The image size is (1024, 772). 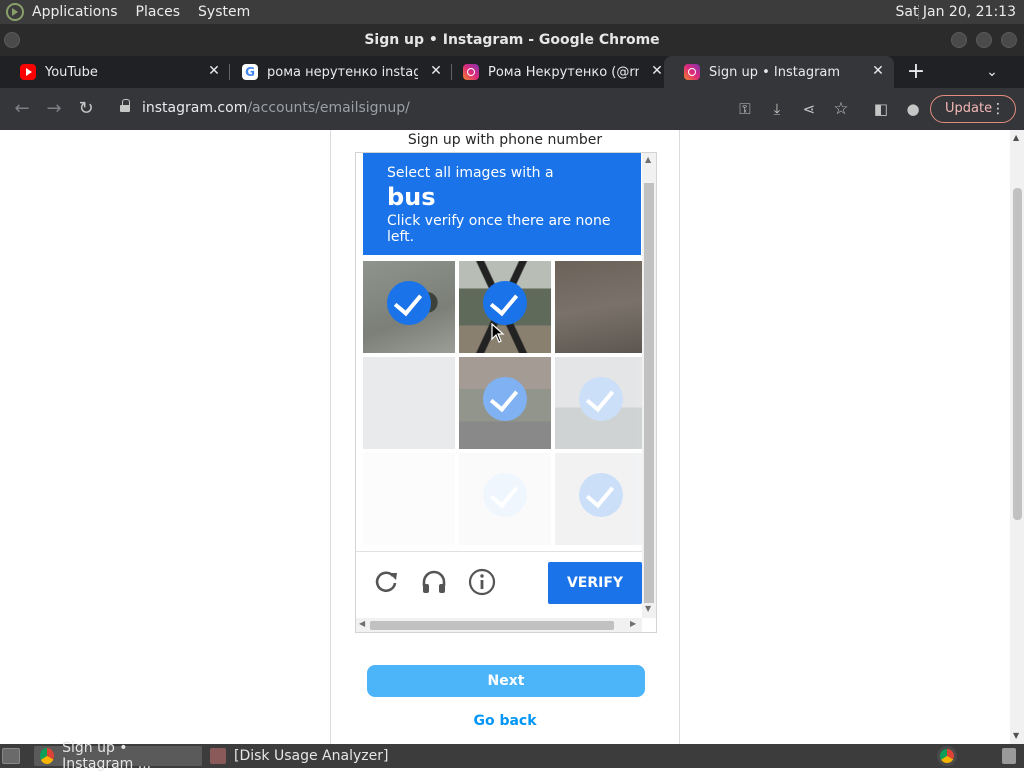 What do you see at coordinates (386, 582) in the screenshot?
I see `reload-challenge-icon` at bounding box center [386, 582].